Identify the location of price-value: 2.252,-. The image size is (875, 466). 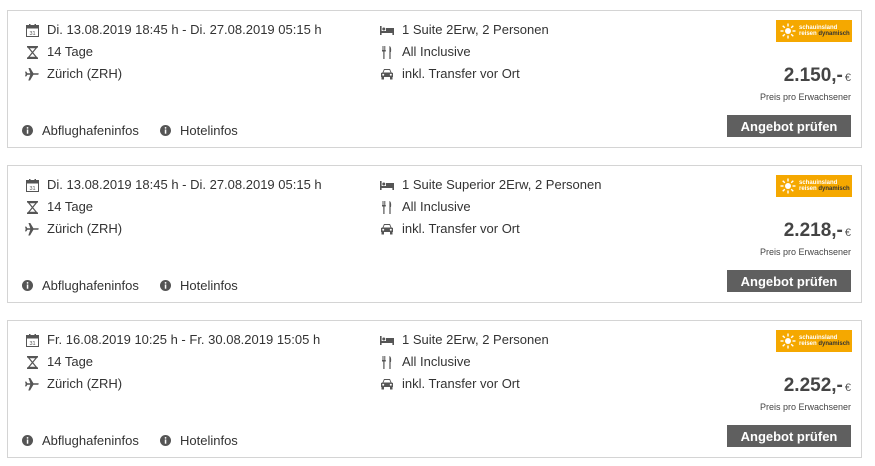
(813, 385).